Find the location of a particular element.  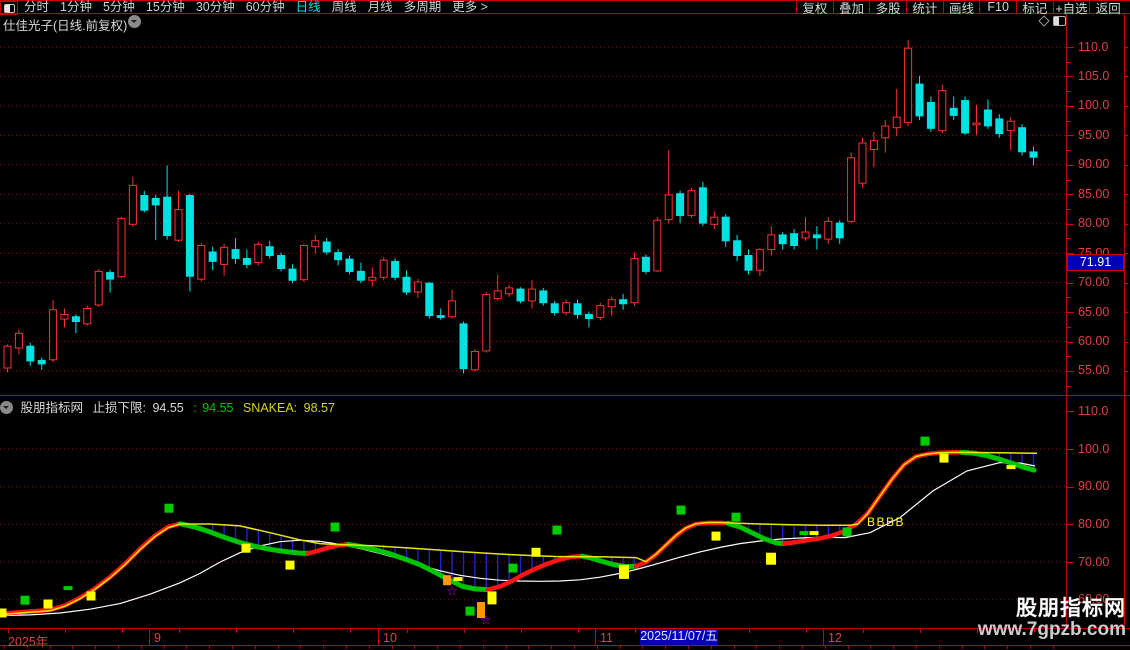

period-tab-1: 分时 is located at coordinates (36, 7).